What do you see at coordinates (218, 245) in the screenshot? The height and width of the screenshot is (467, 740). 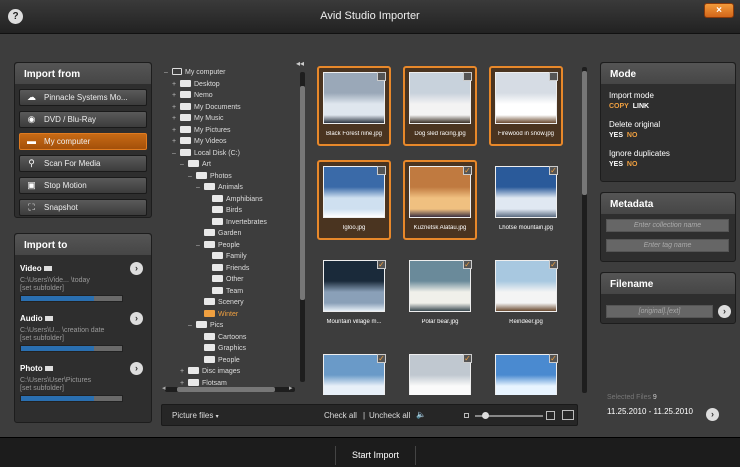 I see `tree-node: – People` at bounding box center [218, 245].